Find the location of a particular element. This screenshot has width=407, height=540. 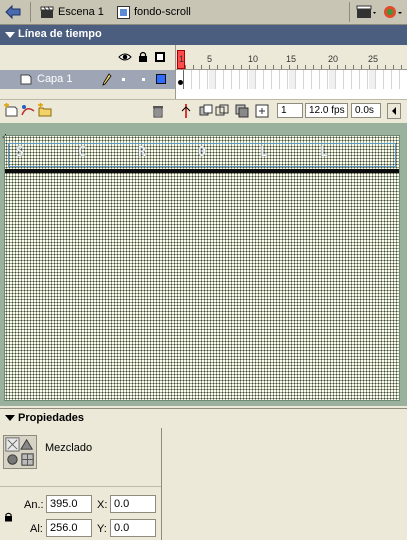

frame-rate-field: 12.0 fps is located at coordinates (326, 110).